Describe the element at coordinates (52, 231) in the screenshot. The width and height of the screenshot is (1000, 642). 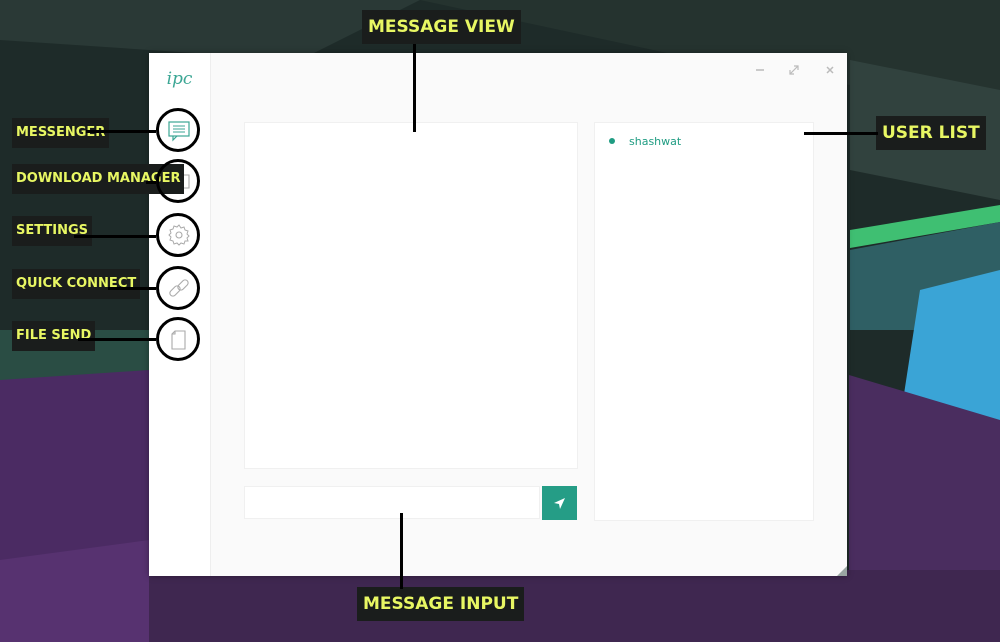
I see `annotation-settings: SETTINGS` at that location.